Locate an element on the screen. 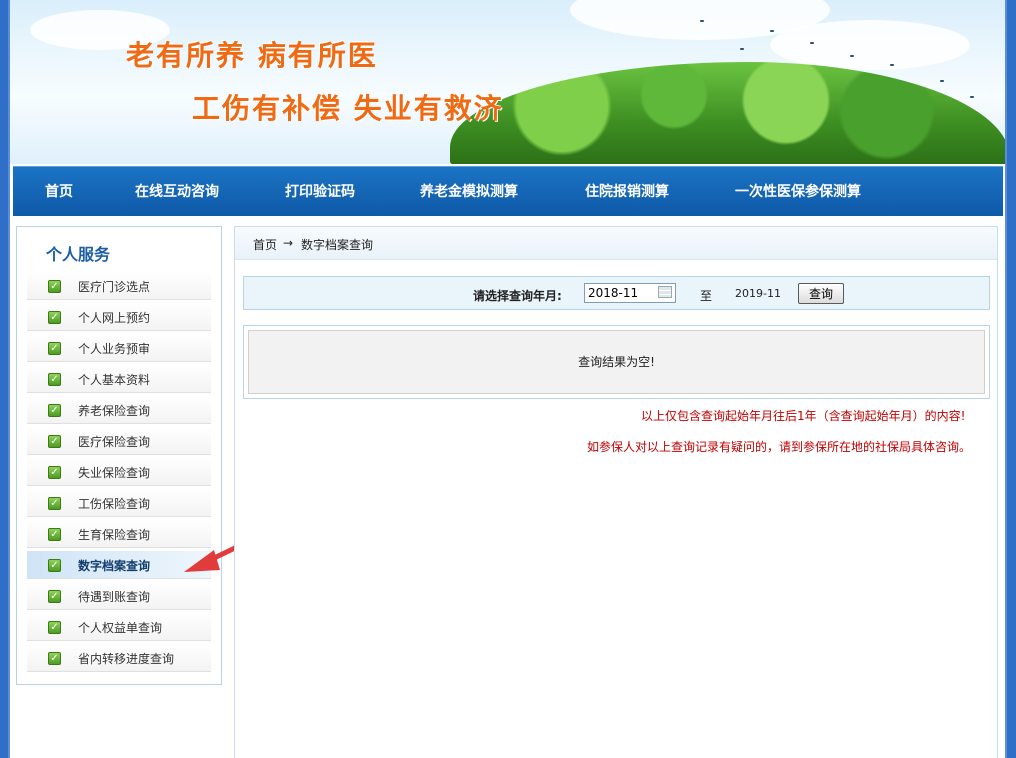 The image size is (1016, 758). top-nav: 首页 在线互动咨询 打印验证码 养老金模拟测算 住院报销测算 一次性医保参保测算 is located at coordinates (508, 191).